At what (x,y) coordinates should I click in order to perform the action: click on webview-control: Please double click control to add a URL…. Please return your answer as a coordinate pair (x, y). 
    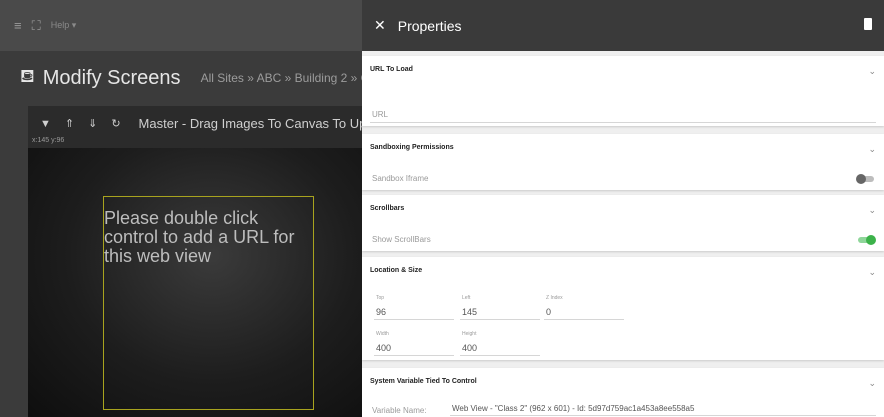
    Looking at the image, I should click on (208, 303).